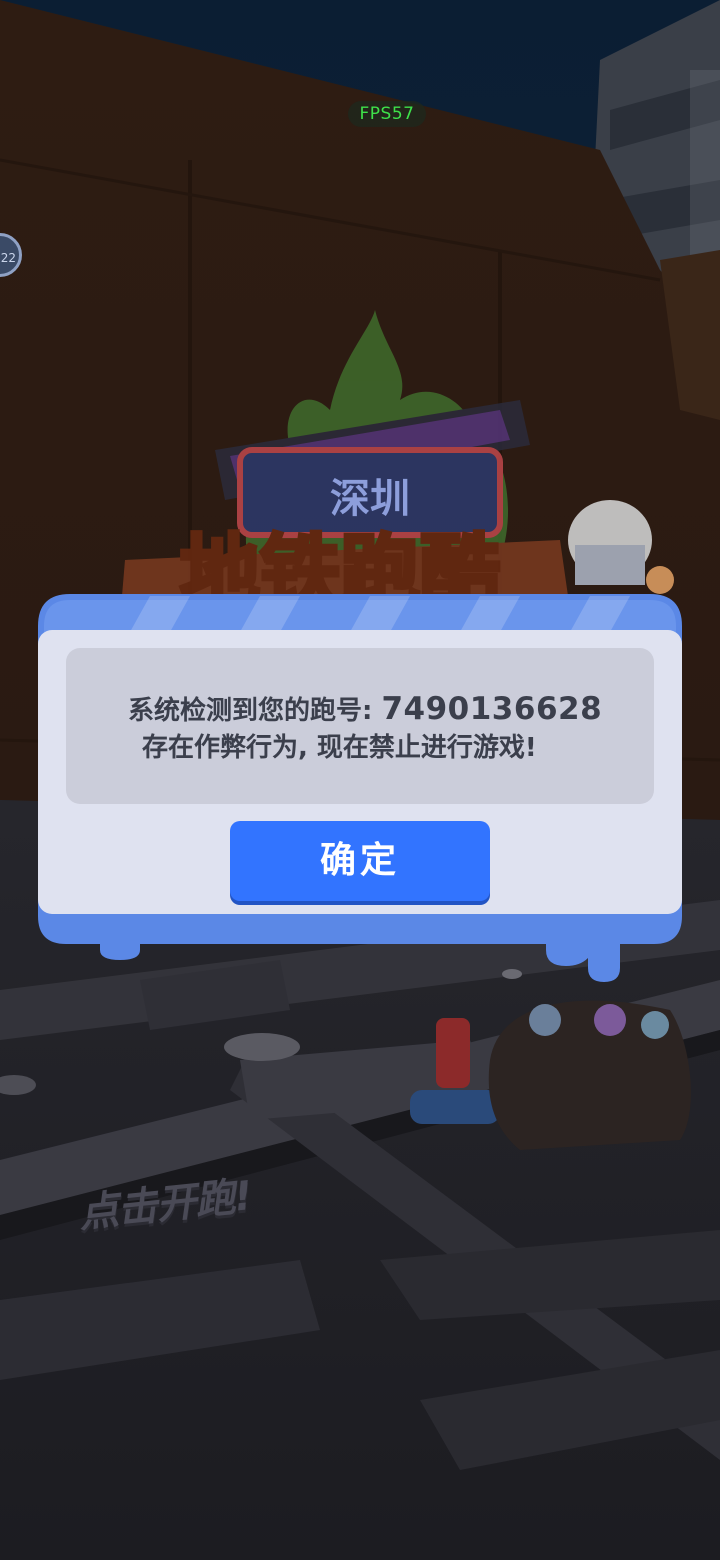  Describe the element at coordinates (370, 499) in the screenshot. I see `svg-text: 深圳` at that location.